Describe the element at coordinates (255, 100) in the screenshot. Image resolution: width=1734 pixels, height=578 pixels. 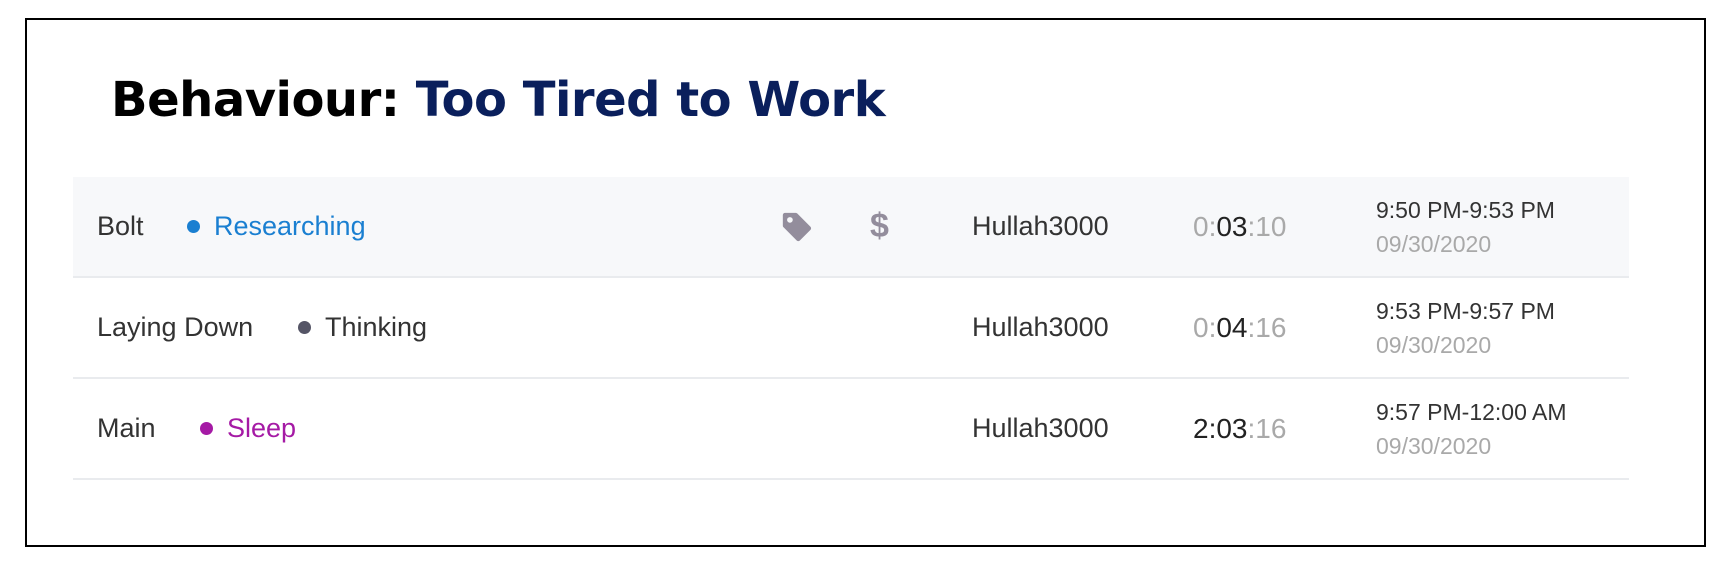
I see `title-prefix: Behaviour:` at that location.